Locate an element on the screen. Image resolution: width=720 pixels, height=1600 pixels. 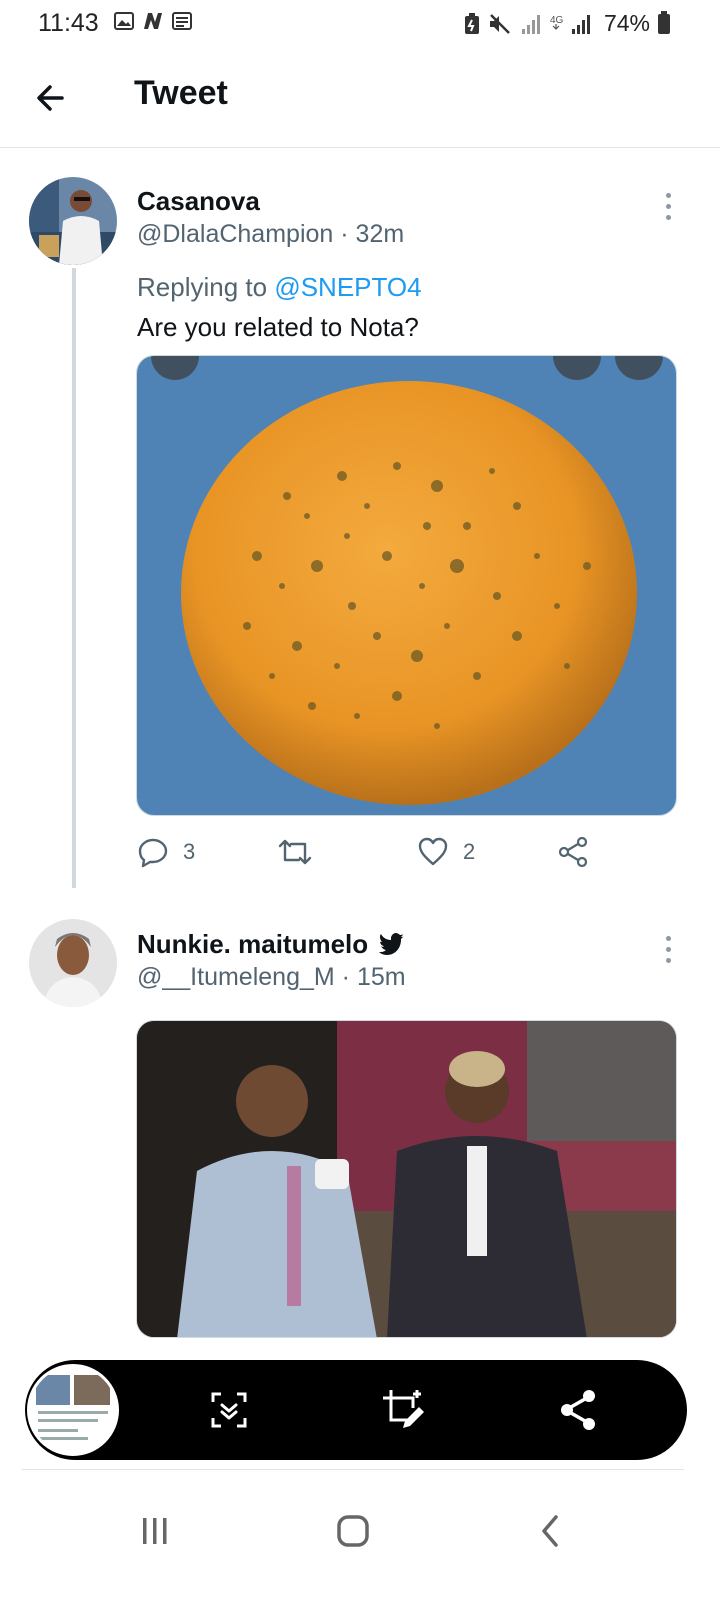
status-right-icons: 4G 74% is located at coordinates (567, 23).